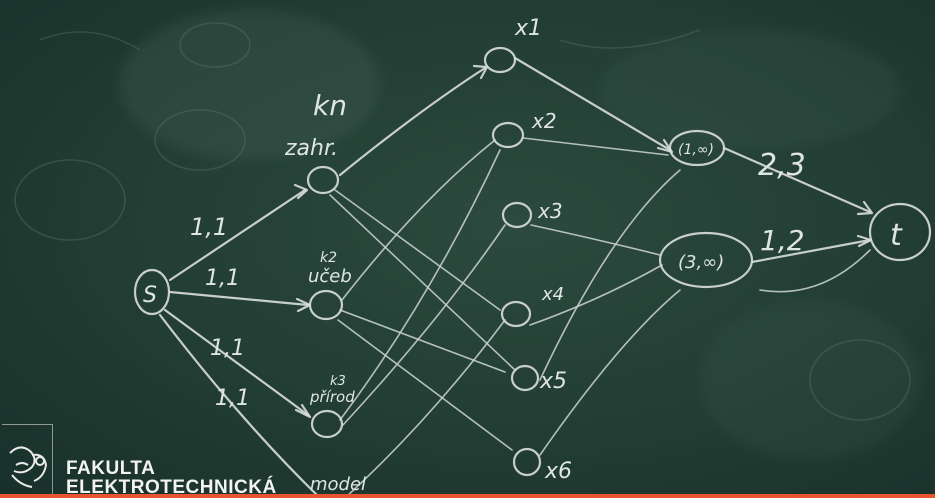  I want to click on model-label: model, so click(338, 484).